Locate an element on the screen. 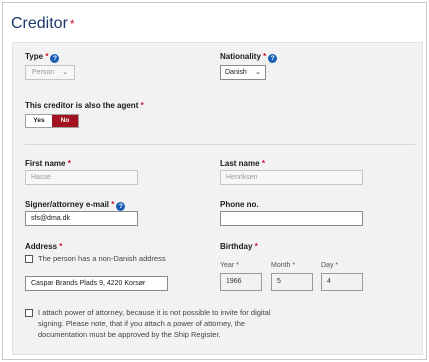  first-name-field: Hasse is located at coordinates (81, 177).